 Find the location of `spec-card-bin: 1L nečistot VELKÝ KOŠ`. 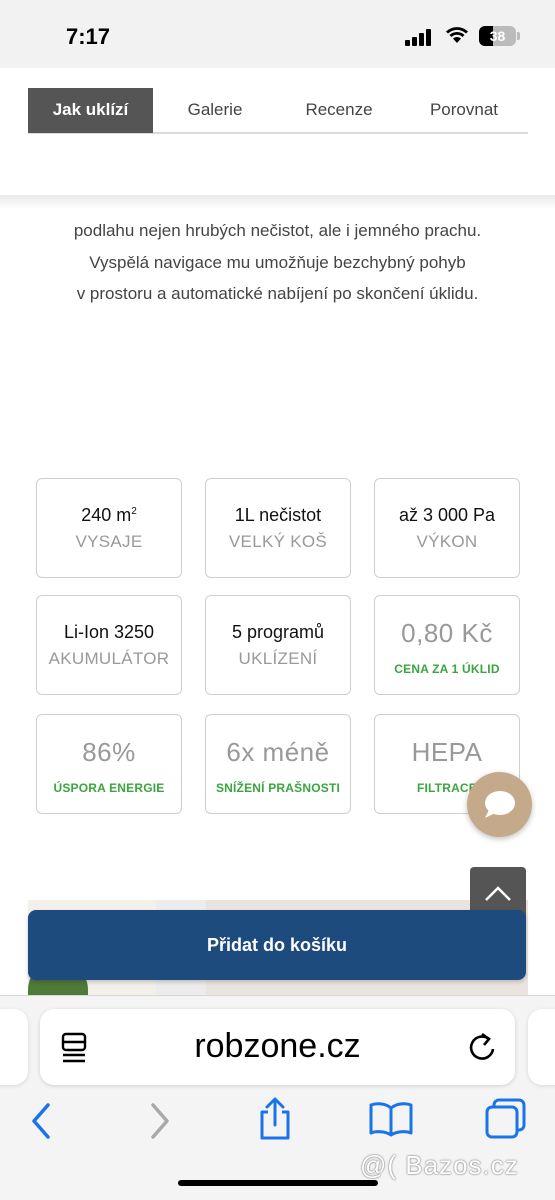

spec-card-bin: 1L nečistot VELKÝ KOŠ is located at coordinates (278, 528).